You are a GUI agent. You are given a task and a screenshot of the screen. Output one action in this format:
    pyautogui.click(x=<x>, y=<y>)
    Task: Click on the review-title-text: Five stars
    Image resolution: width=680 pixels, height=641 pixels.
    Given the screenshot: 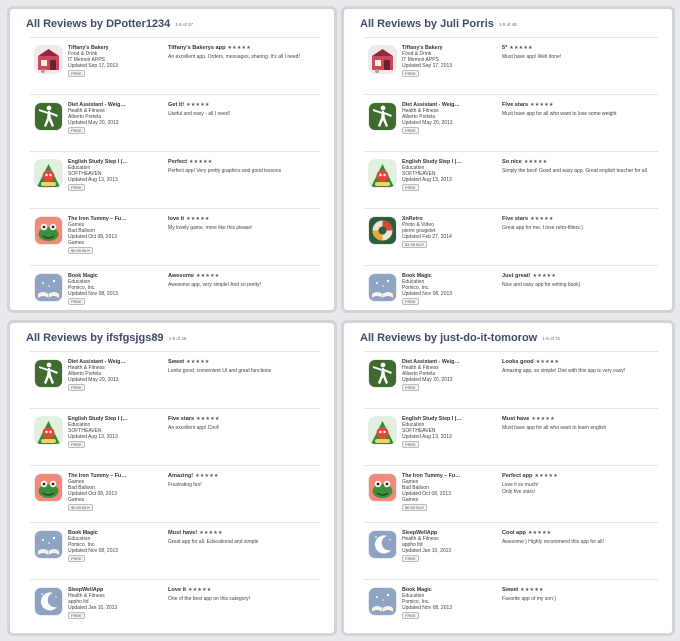 What is the action you would take?
    pyautogui.click(x=515, y=219)
    